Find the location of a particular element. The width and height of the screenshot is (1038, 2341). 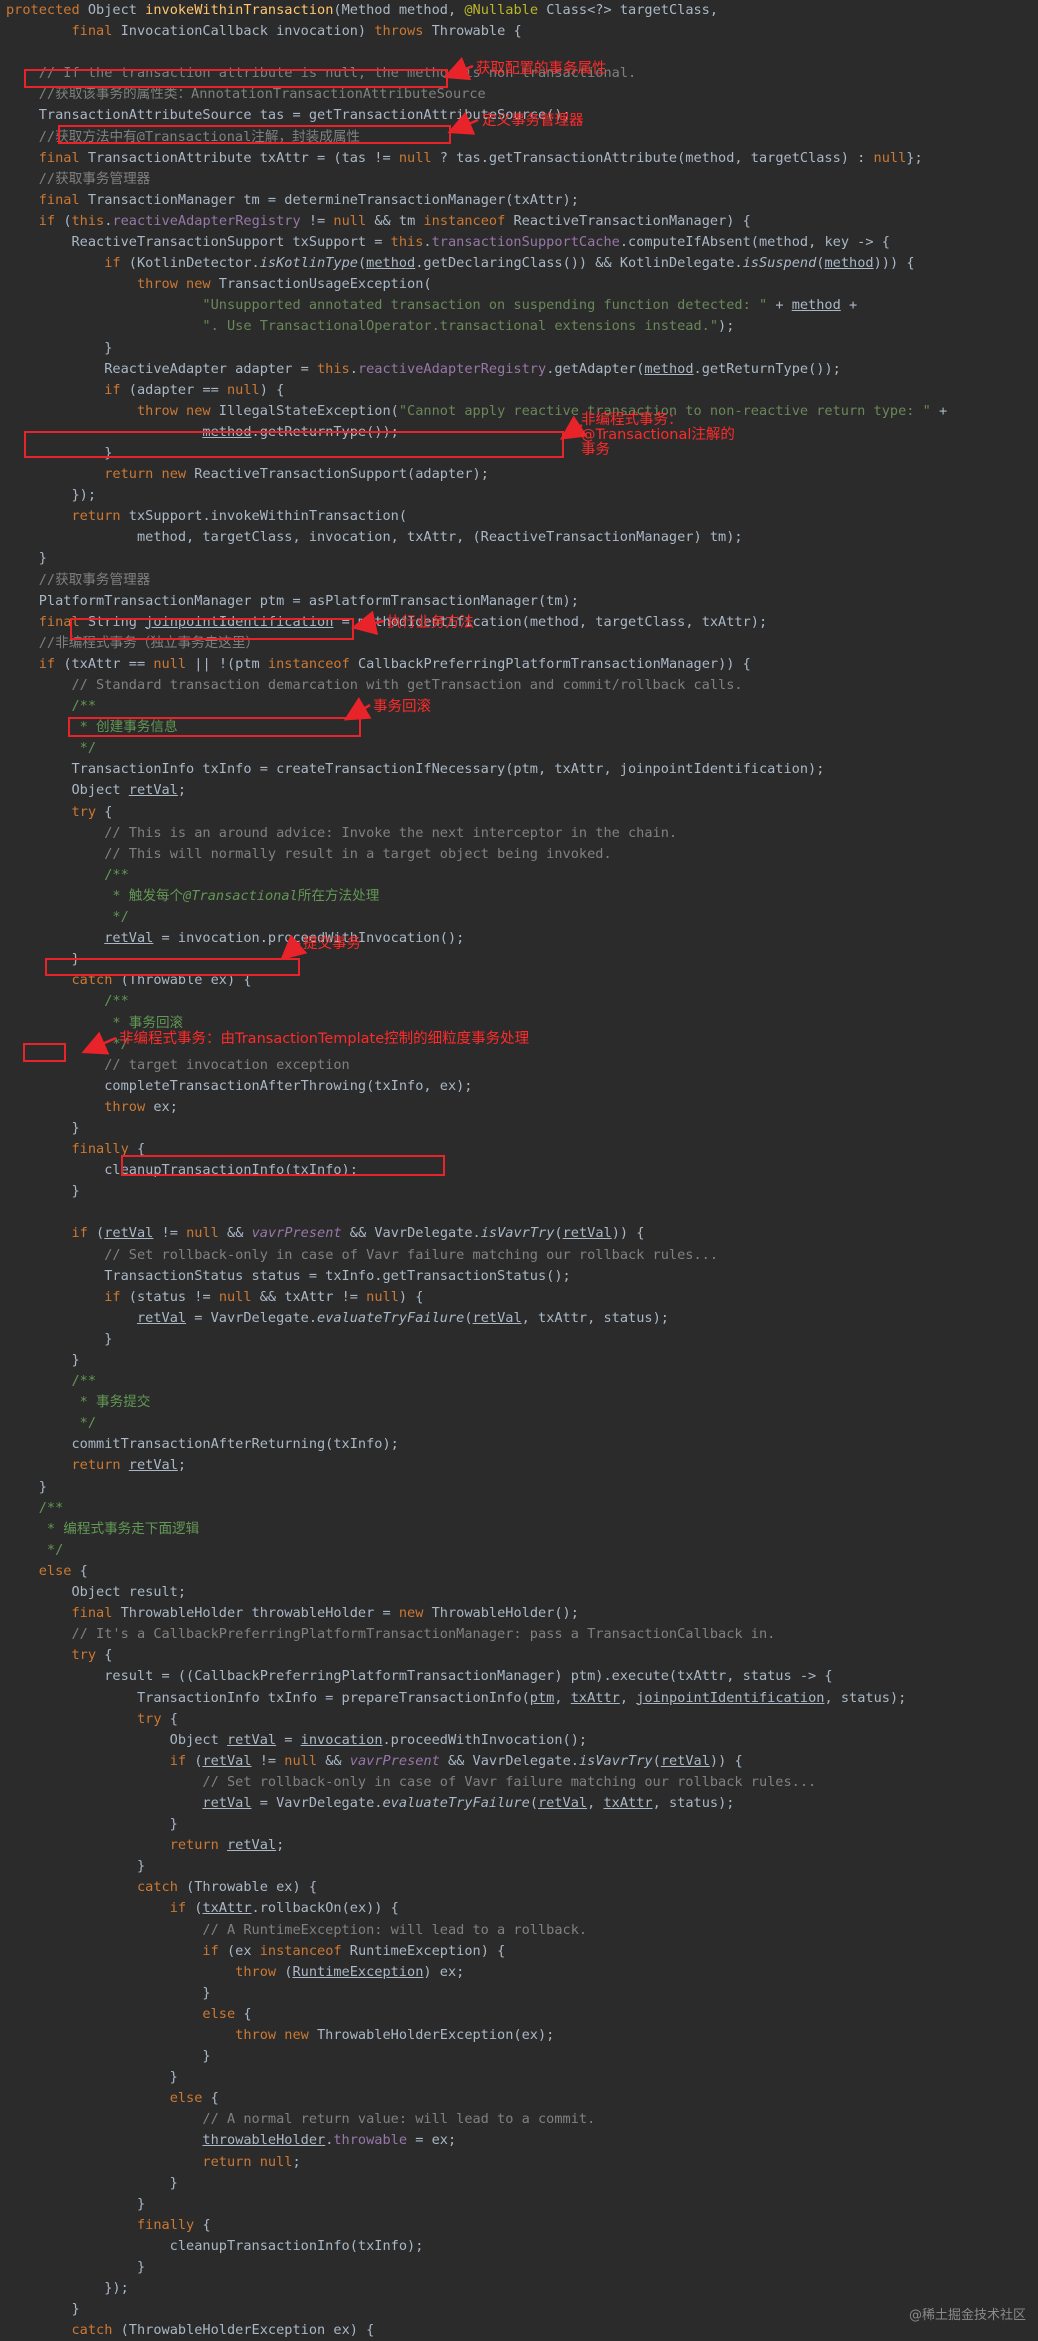

watermark: @稀土掘金技术社区 is located at coordinates (967, 2315).